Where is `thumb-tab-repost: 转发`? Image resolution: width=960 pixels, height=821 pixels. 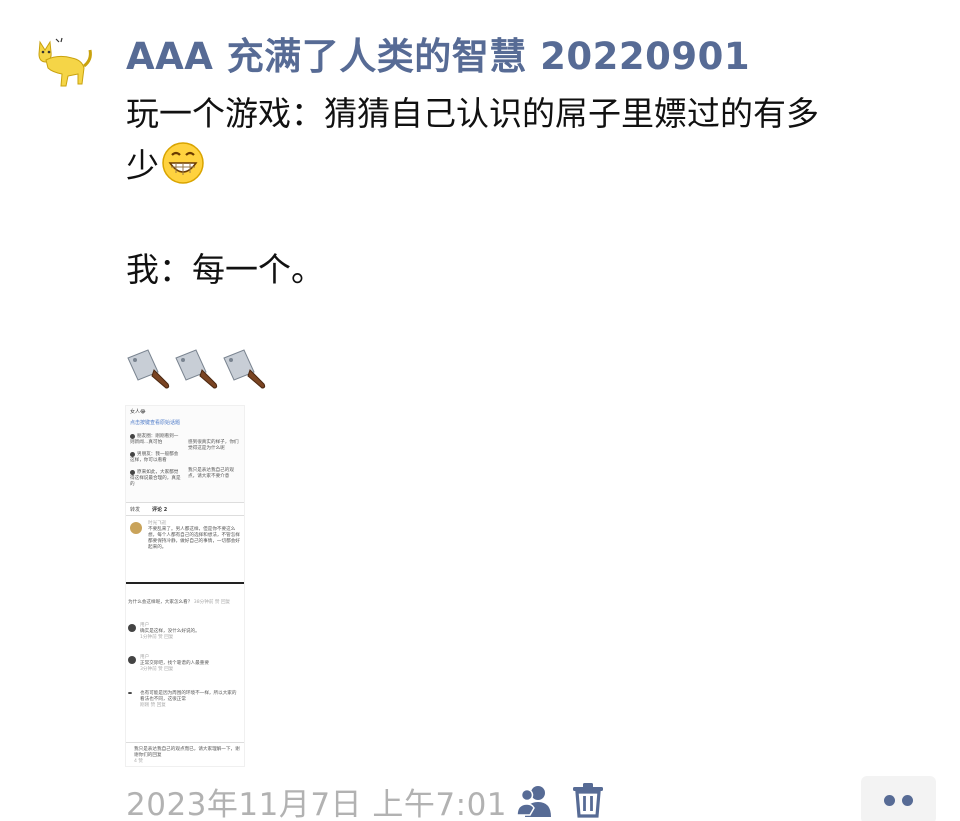 thumb-tab-repost: 转发 is located at coordinates (135, 510).